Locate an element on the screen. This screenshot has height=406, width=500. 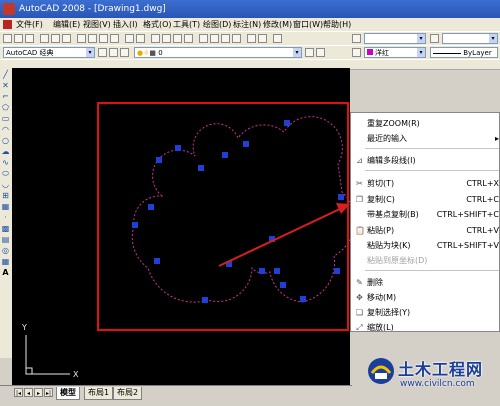
layer-combo: ●☼■ 0 ▾ is located at coordinates (218, 52).